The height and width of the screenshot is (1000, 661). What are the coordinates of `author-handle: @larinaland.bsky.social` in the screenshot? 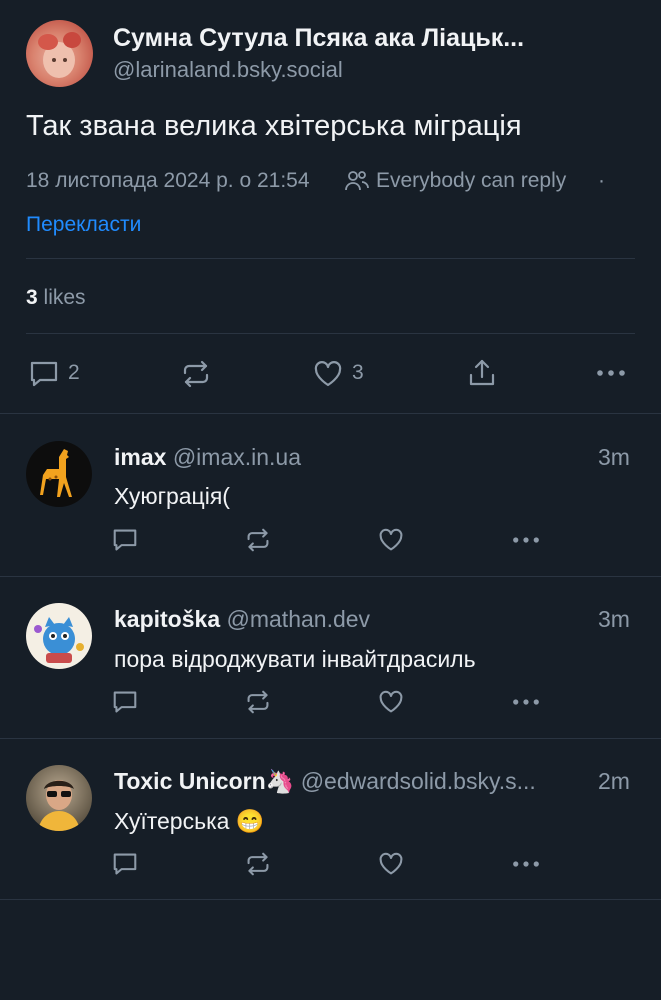 It's located at (228, 70).